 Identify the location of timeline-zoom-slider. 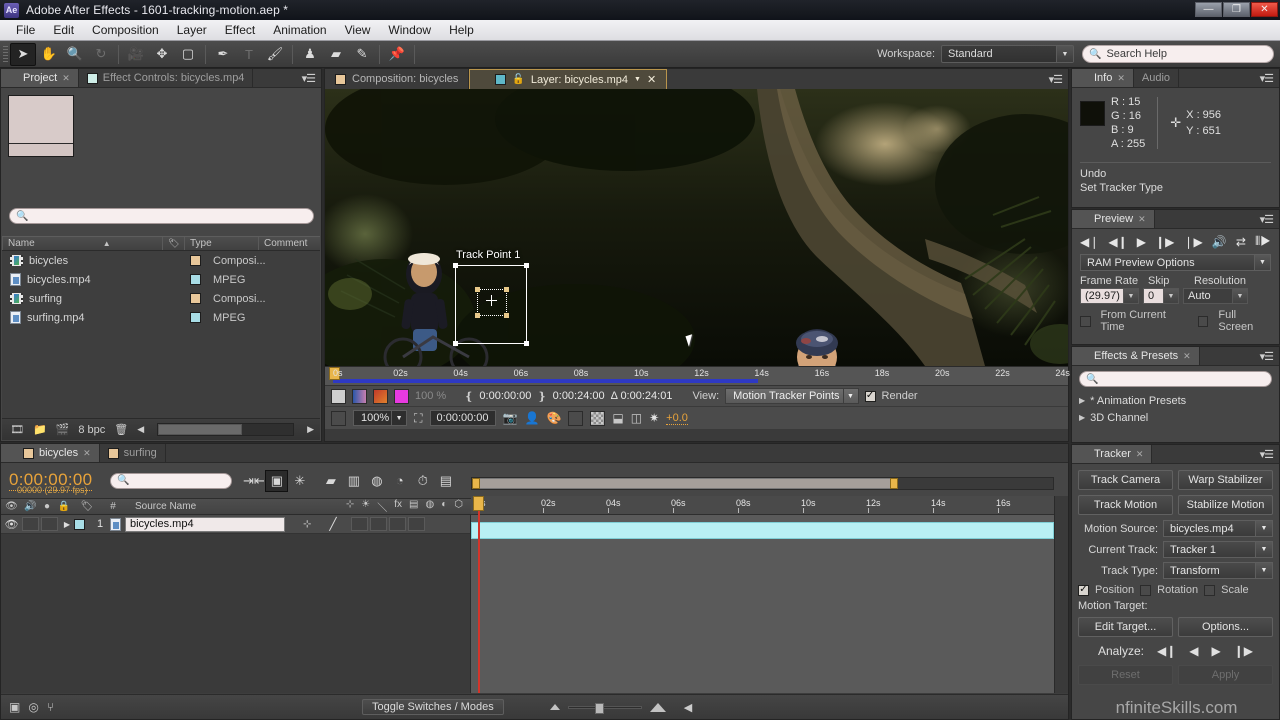
(604, 708).